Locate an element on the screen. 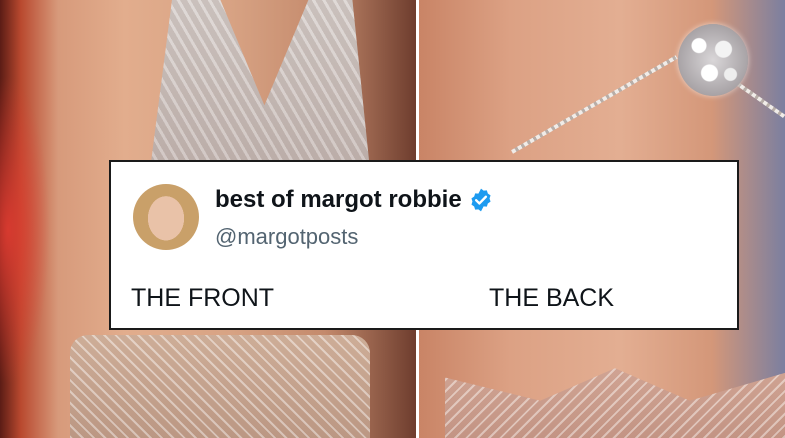 The image size is (785, 438). back-gem-cluster is located at coordinates (713, 60).